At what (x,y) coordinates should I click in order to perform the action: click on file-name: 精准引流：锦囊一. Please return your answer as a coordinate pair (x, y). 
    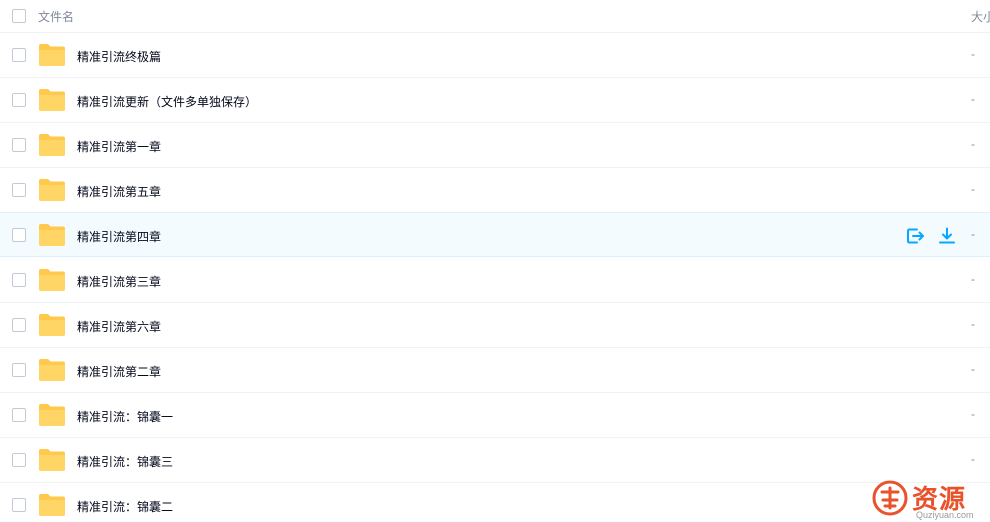
    Looking at the image, I should click on (125, 416).